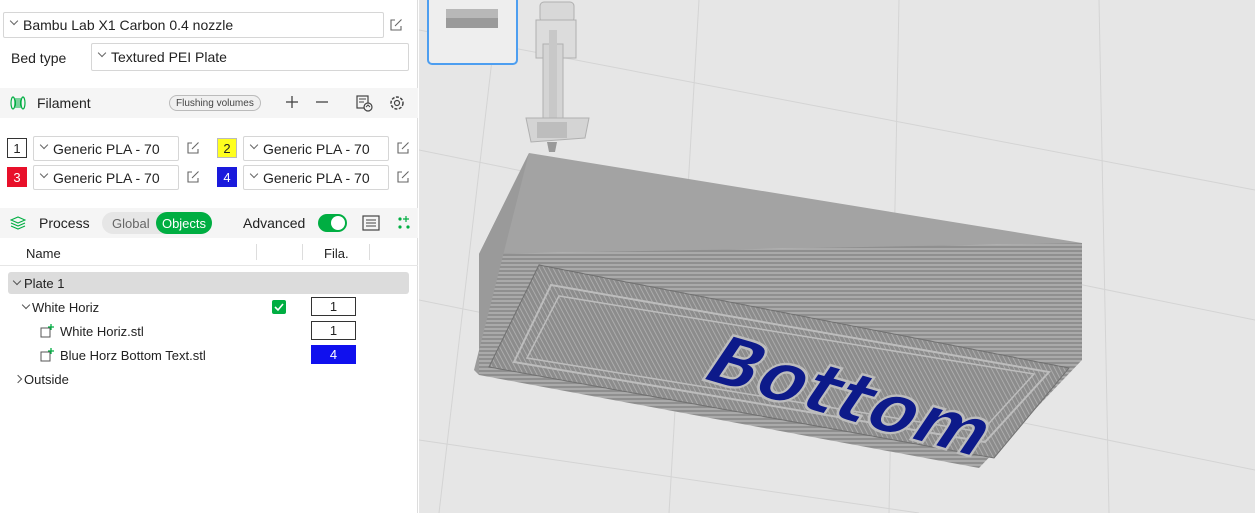 This screenshot has height=513, width=1255. What do you see at coordinates (102, 331) in the screenshot?
I see `part-name: White Horiz.stl` at bounding box center [102, 331].